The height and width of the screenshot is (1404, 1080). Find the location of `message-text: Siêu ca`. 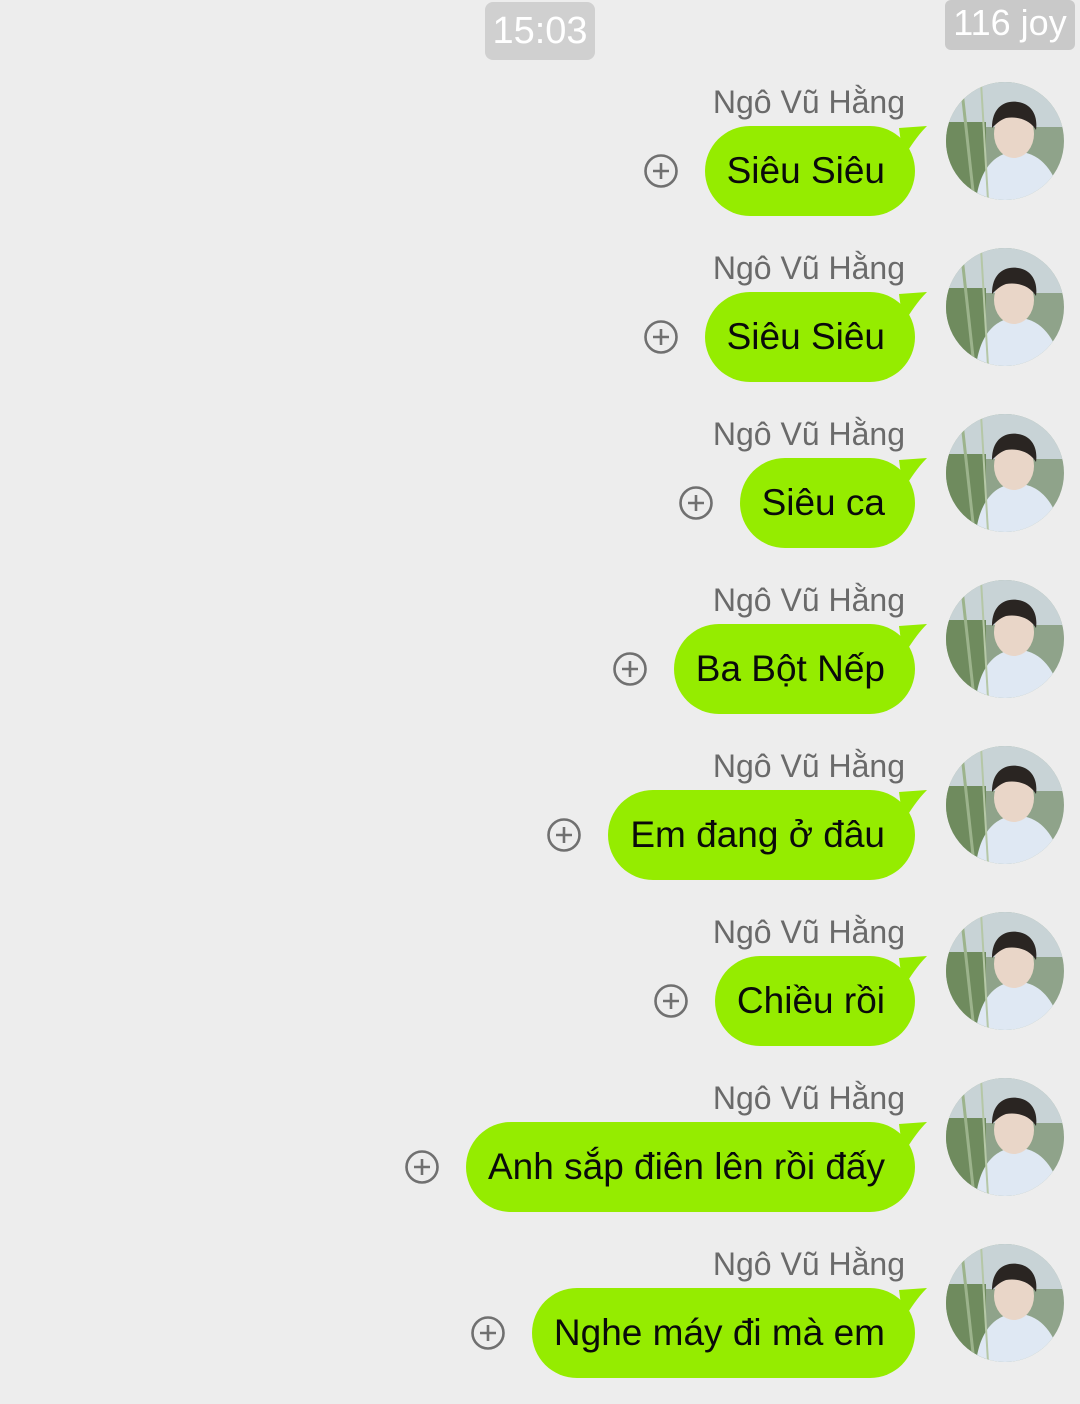

message-text: Siêu ca is located at coordinates (823, 502).